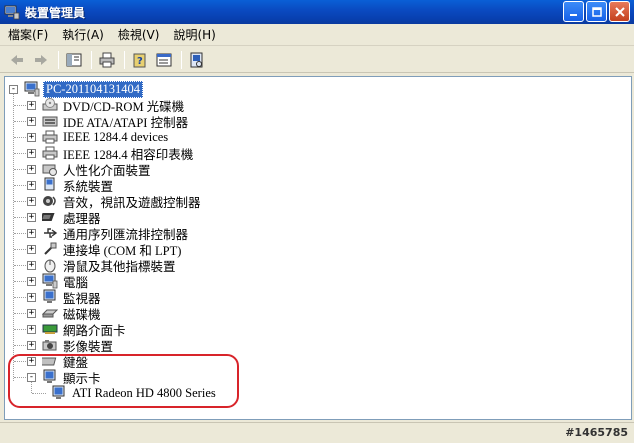  I want to click on back-button, so click(17, 60).